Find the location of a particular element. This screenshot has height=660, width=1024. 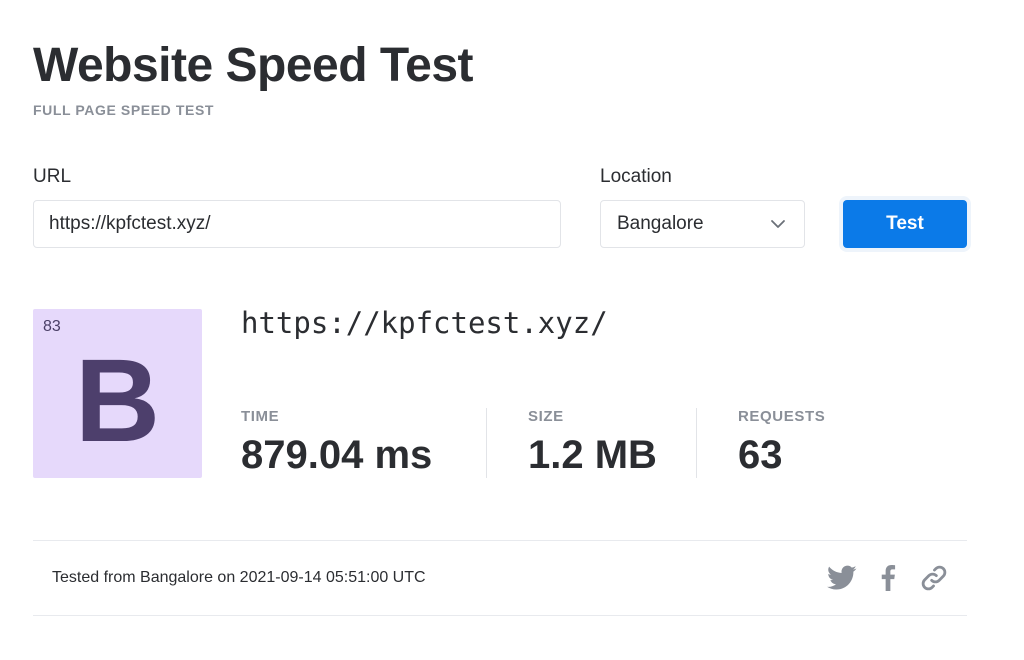

metric-size: SIZE 1.2 MB is located at coordinates (592, 443).